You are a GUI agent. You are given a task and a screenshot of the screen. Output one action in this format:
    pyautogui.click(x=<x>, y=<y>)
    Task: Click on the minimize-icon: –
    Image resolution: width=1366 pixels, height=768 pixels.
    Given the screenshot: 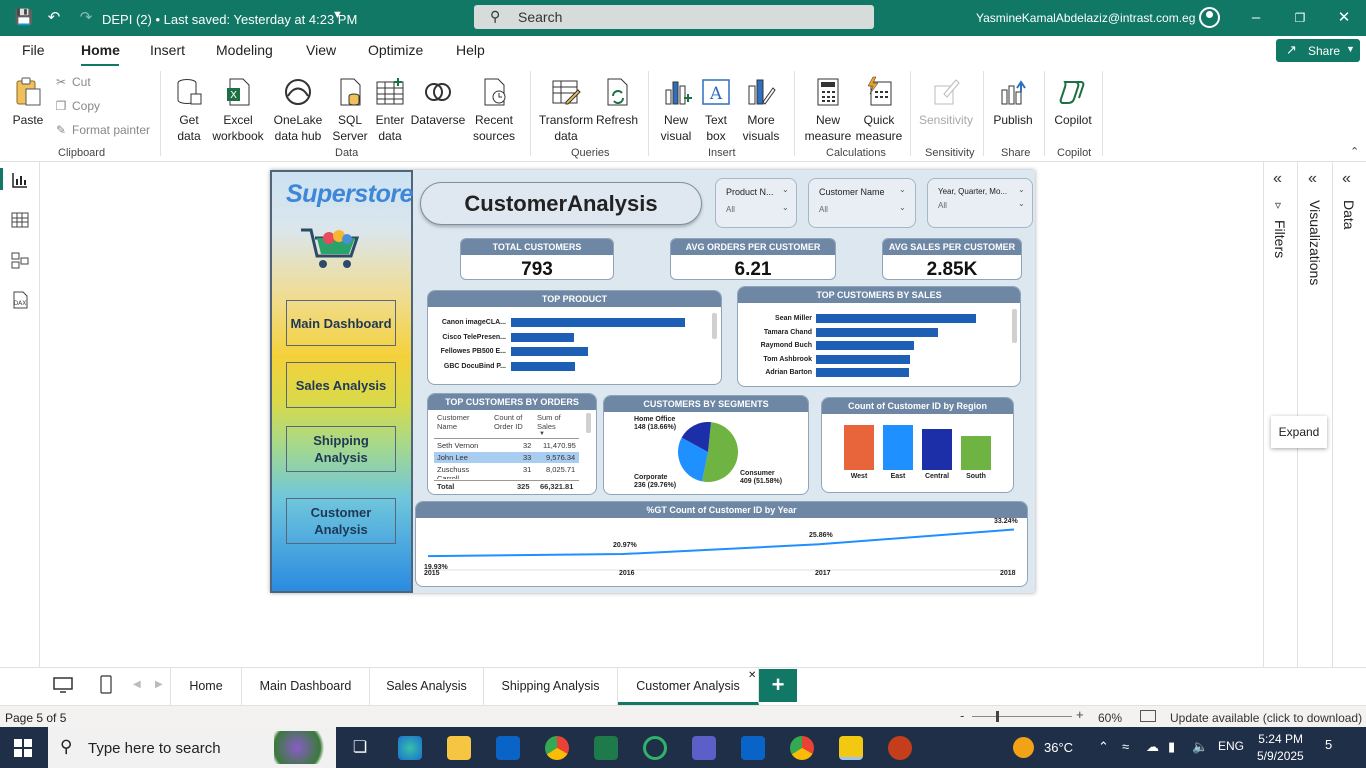 What is the action you would take?
    pyautogui.click(x=1256, y=18)
    